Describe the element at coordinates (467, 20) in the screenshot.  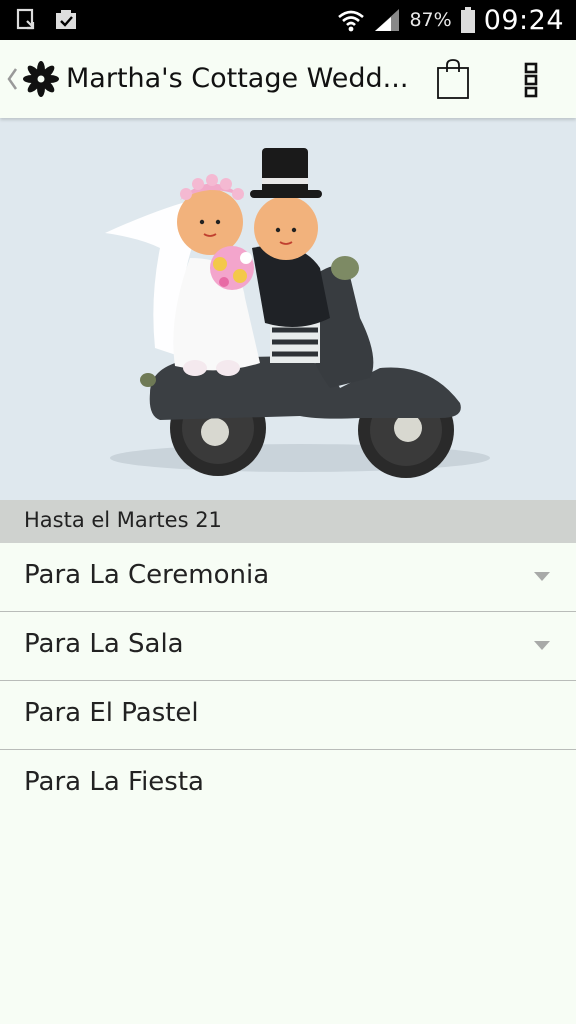
I see `battery-icon` at that location.